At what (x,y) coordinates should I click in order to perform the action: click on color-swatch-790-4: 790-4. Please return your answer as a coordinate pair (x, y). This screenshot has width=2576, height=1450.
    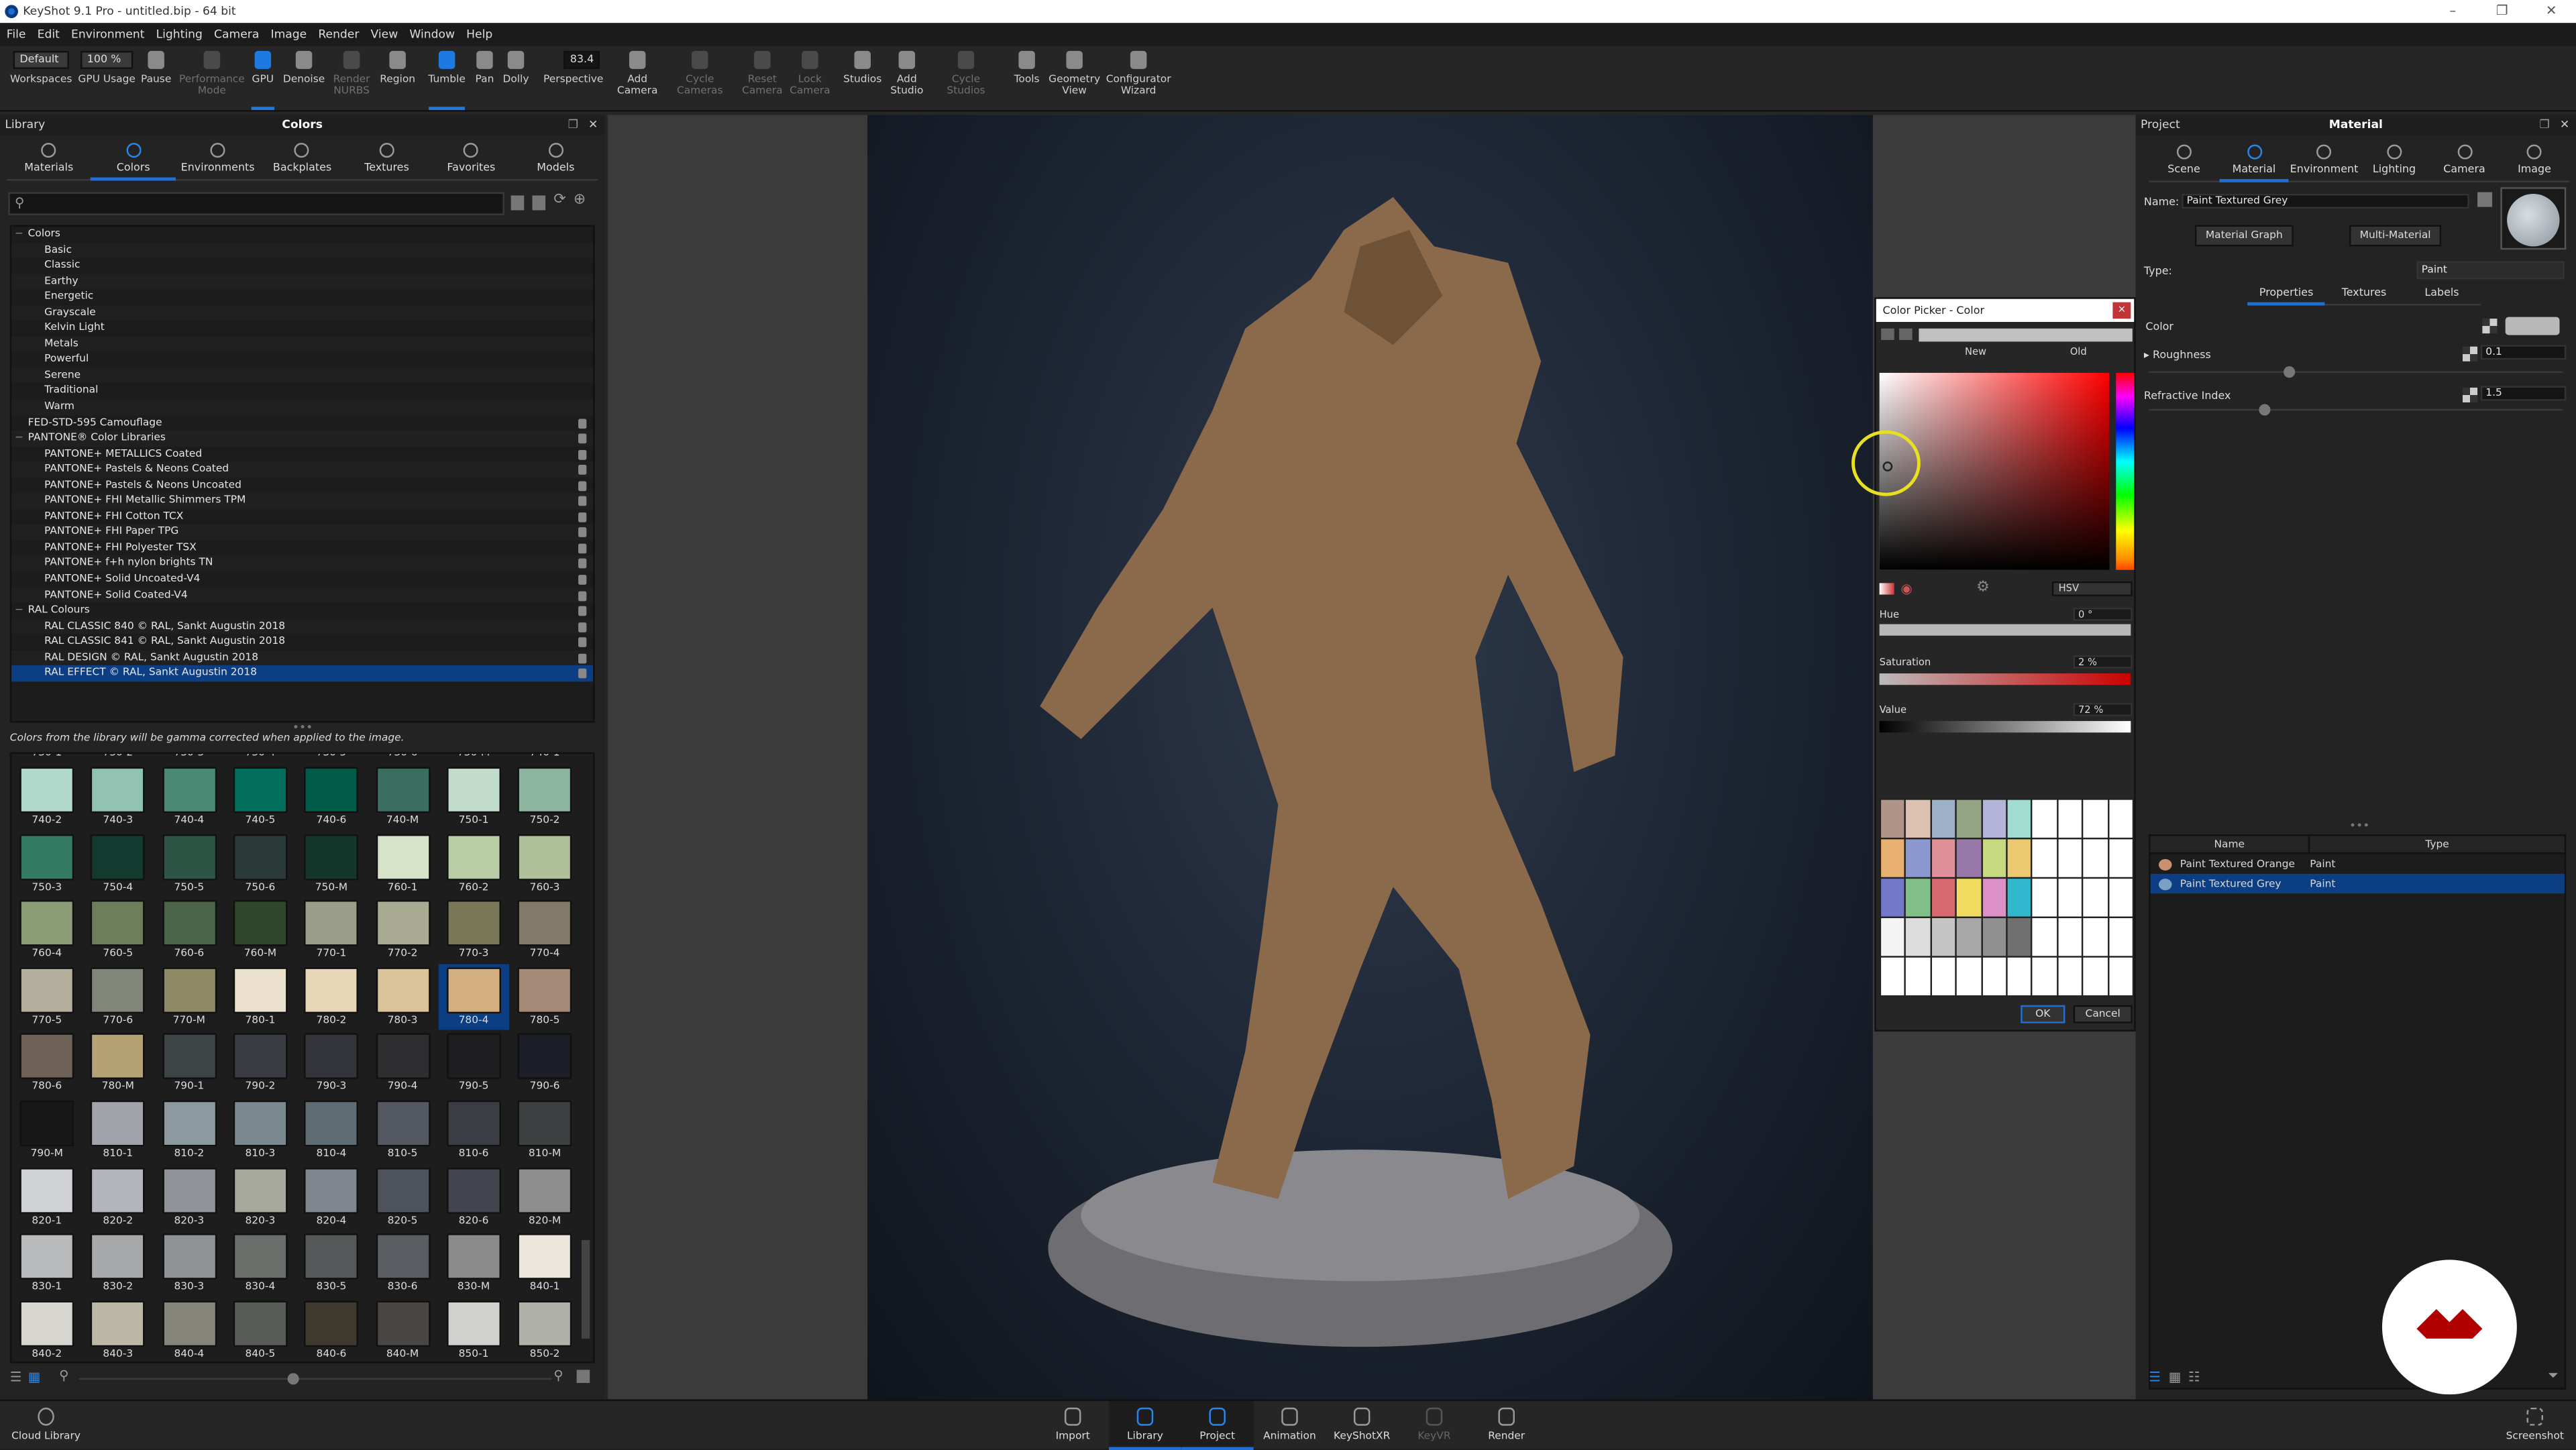
    Looking at the image, I should click on (402, 1063).